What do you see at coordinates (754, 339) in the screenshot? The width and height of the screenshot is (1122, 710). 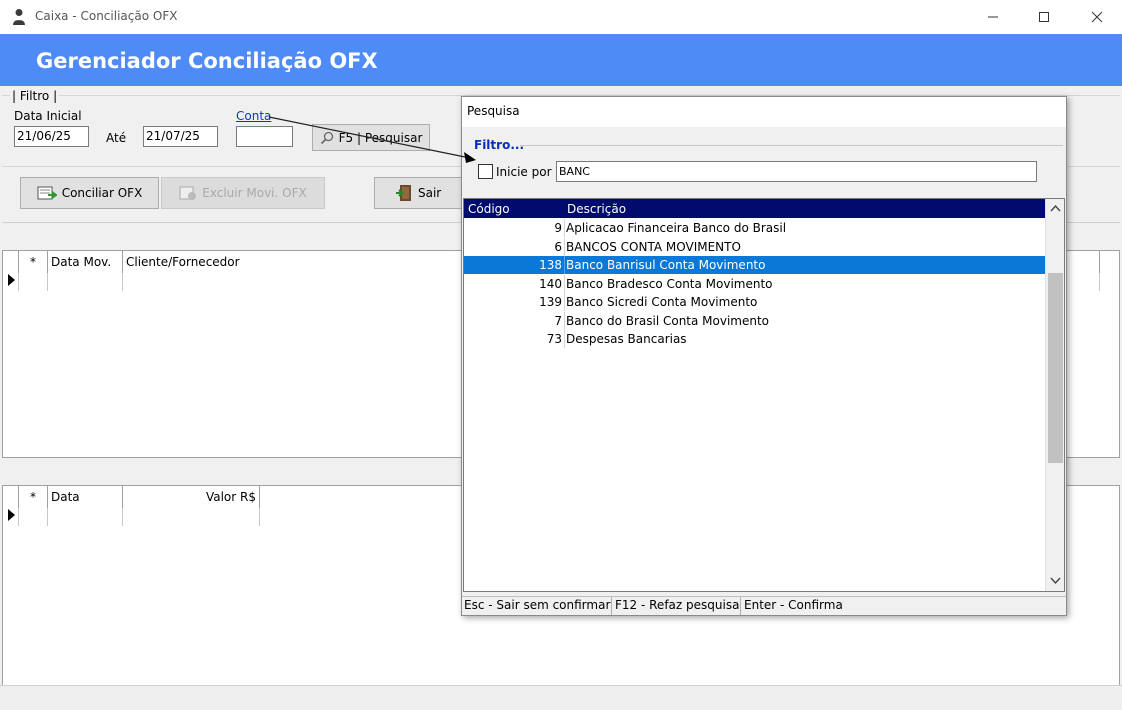 I see `result-row: 73 Despesas Bancarias` at bounding box center [754, 339].